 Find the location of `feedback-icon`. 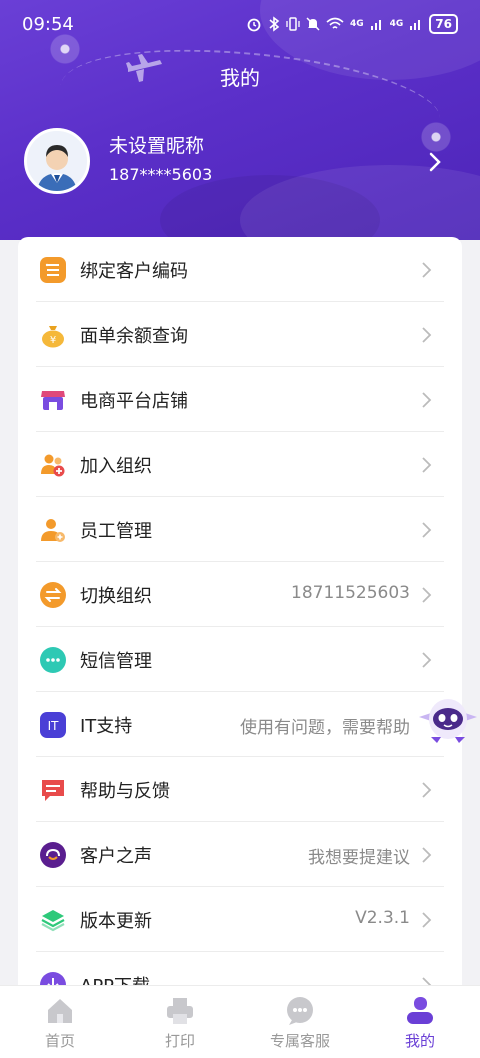

feedback-icon is located at coordinates (53, 790).